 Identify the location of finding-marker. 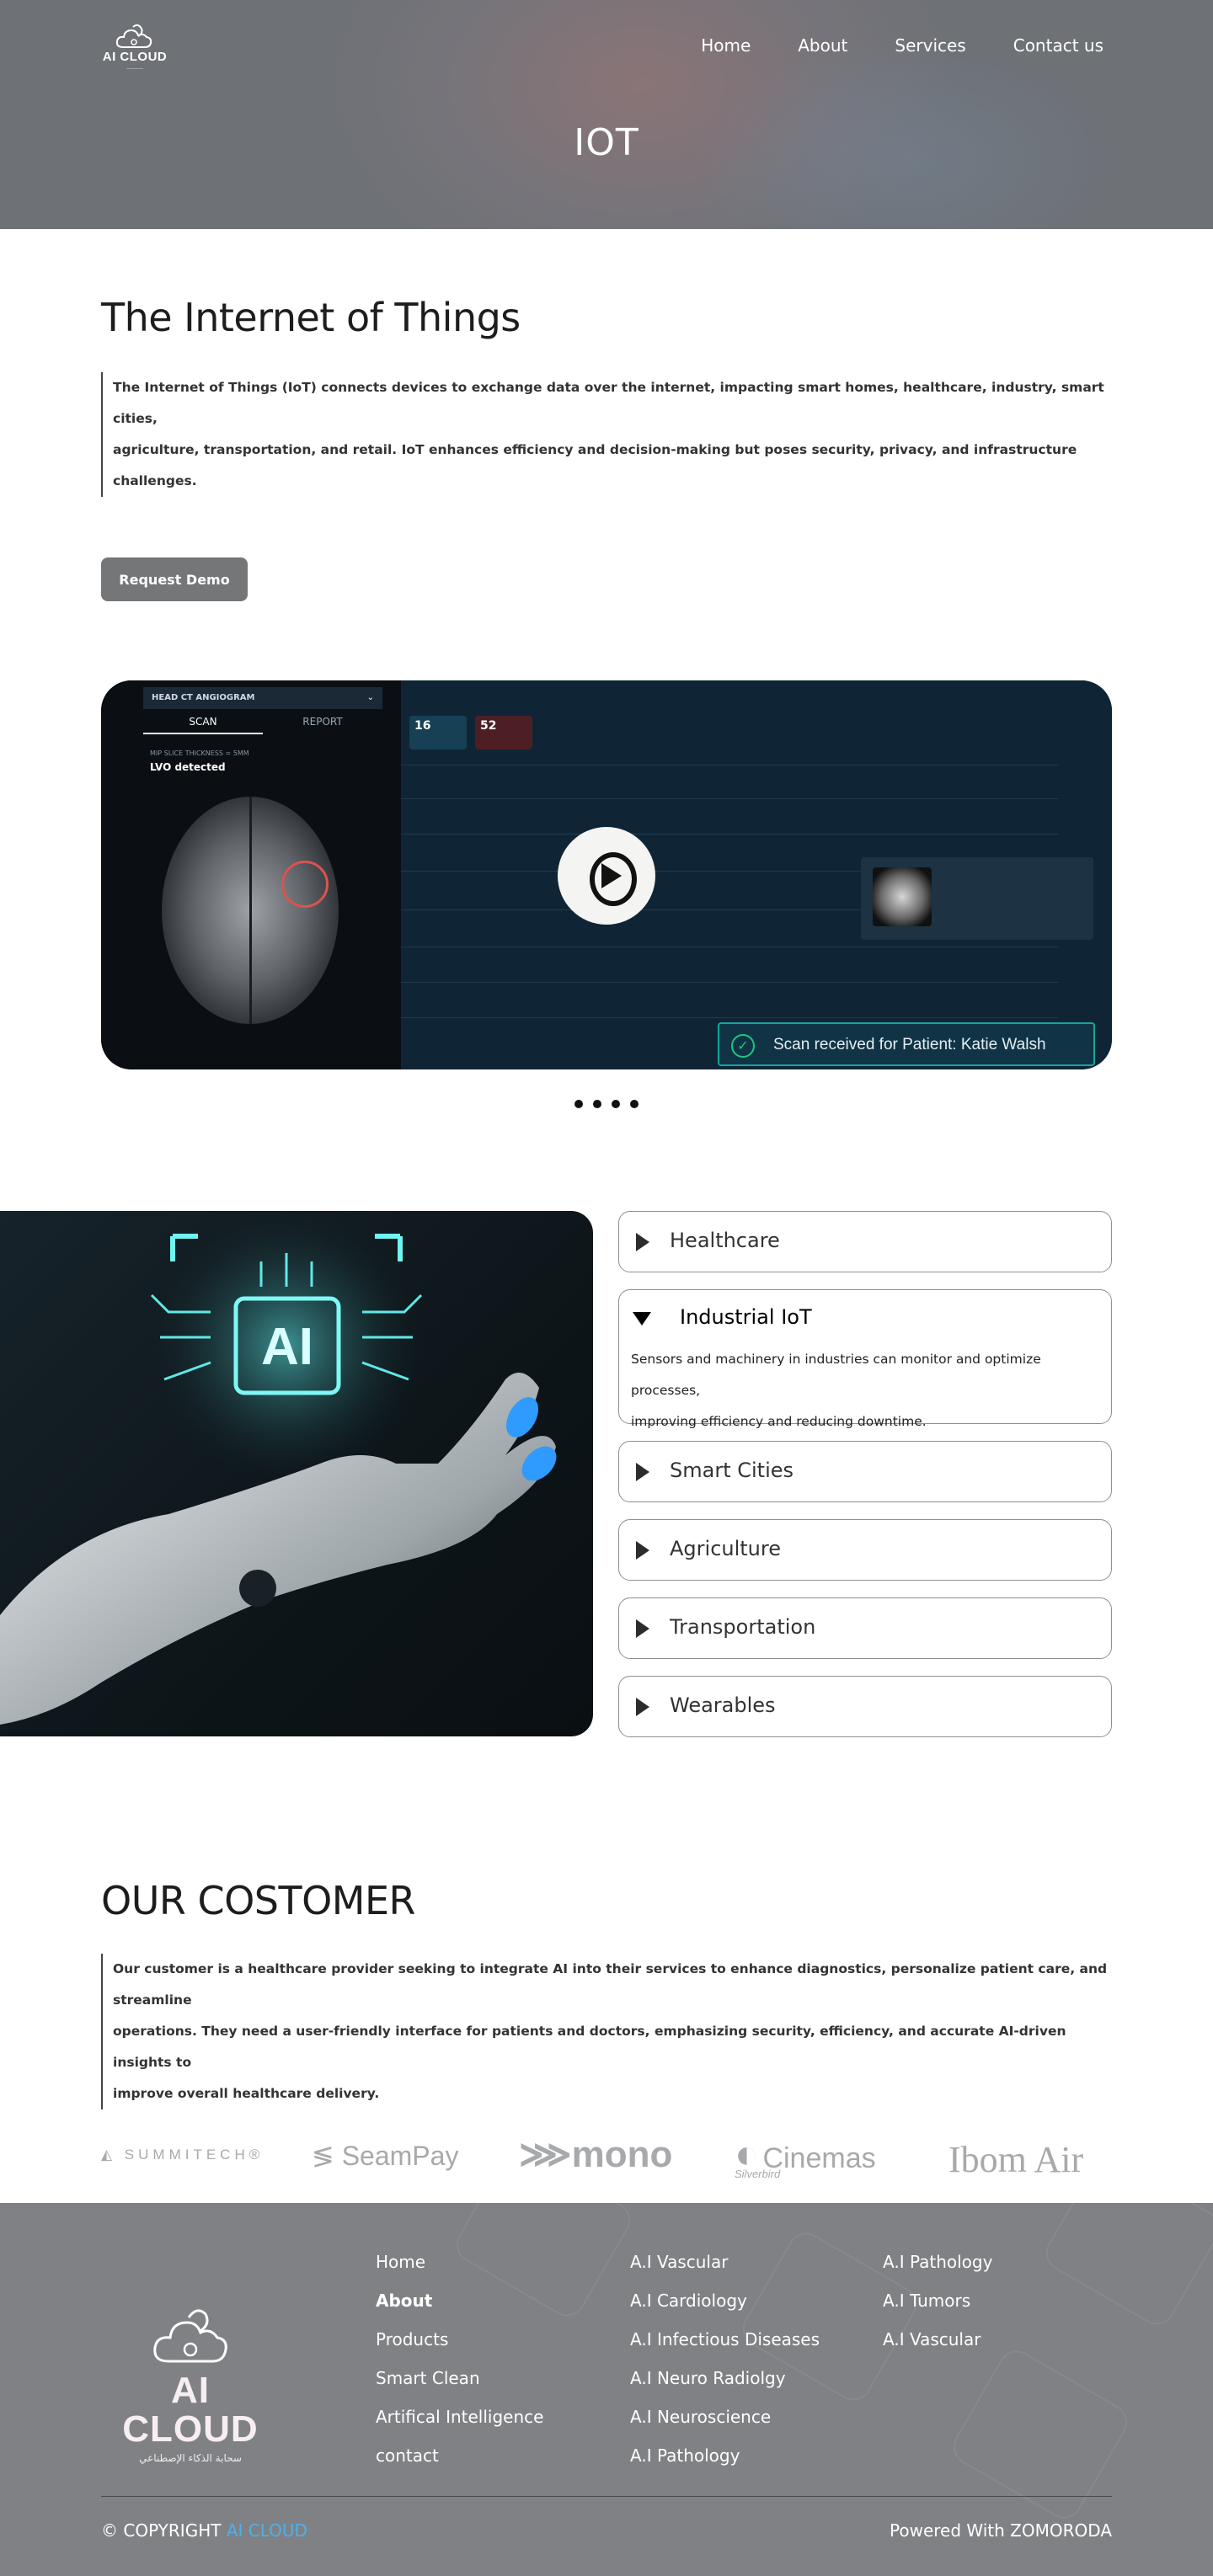
(305, 884).